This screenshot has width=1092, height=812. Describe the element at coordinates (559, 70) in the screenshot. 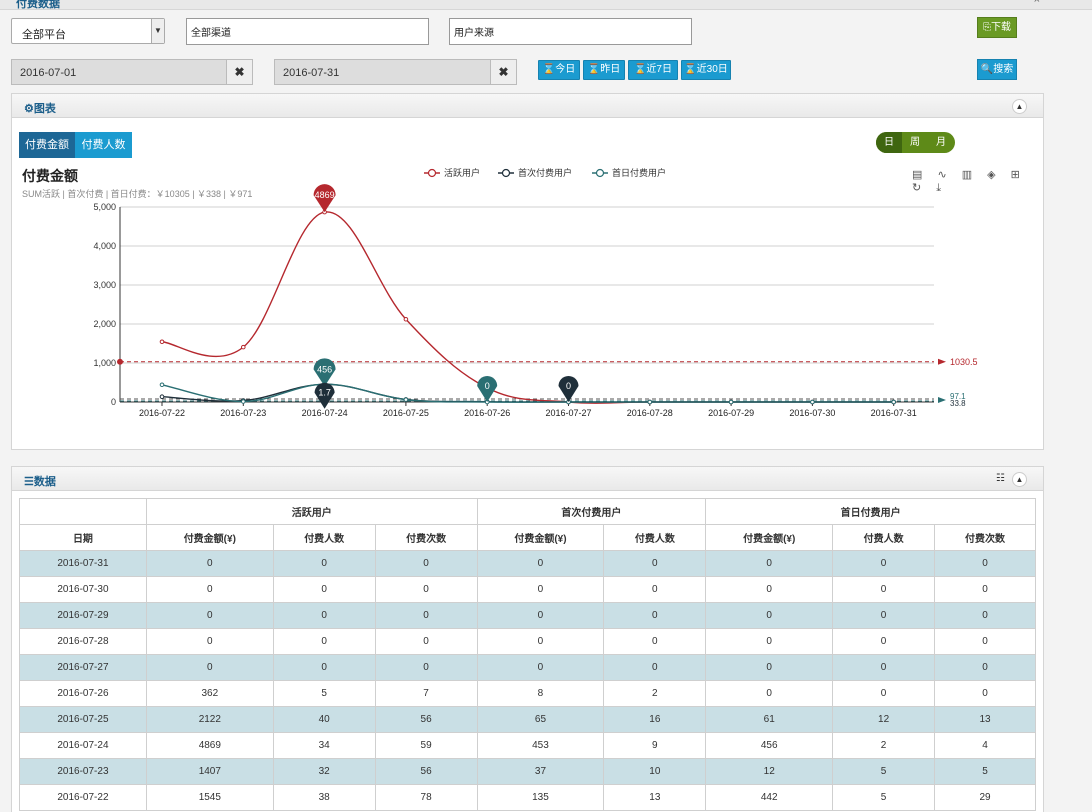

I see `today-button: ⌛今日` at that location.